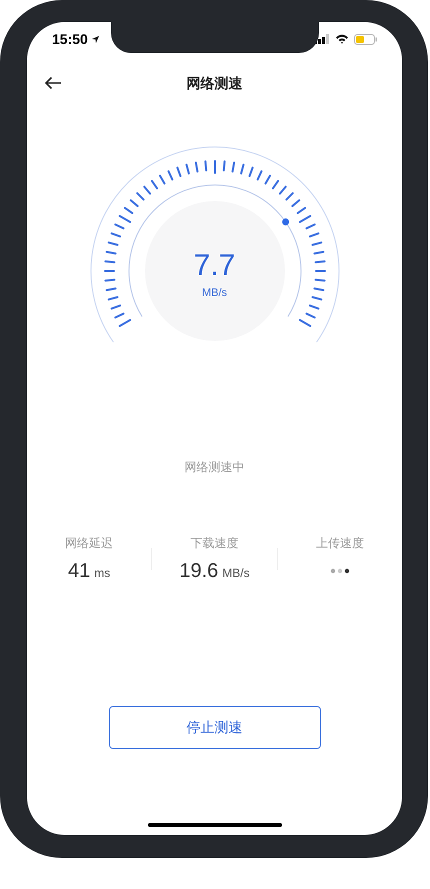 Image resolution: width=430 pixels, height=889 pixels. What do you see at coordinates (322, 39) in the screenshot?
I see `signal-icon` at bounding box center [322, 39].